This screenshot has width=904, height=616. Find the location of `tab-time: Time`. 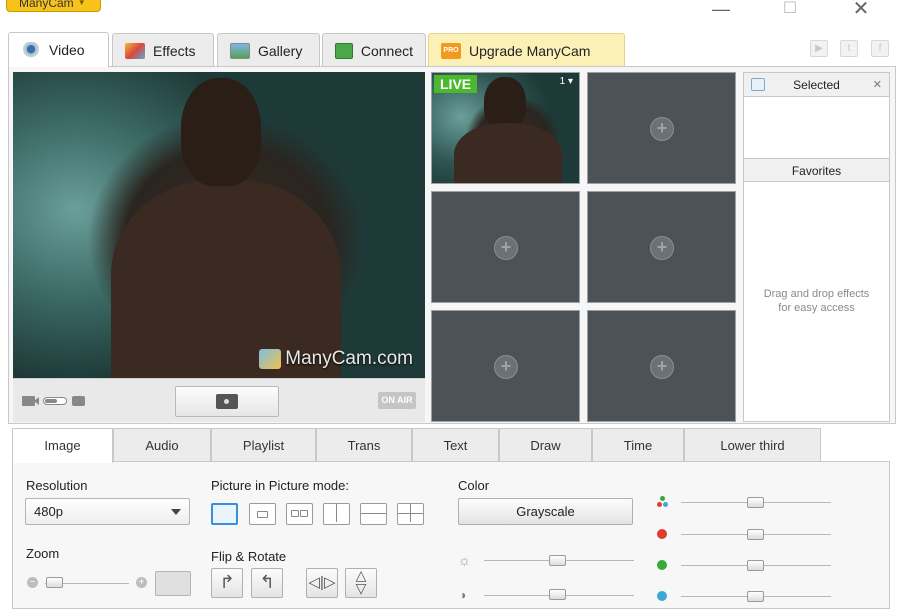

tab-time: Time is located at coordinates (638, 445).